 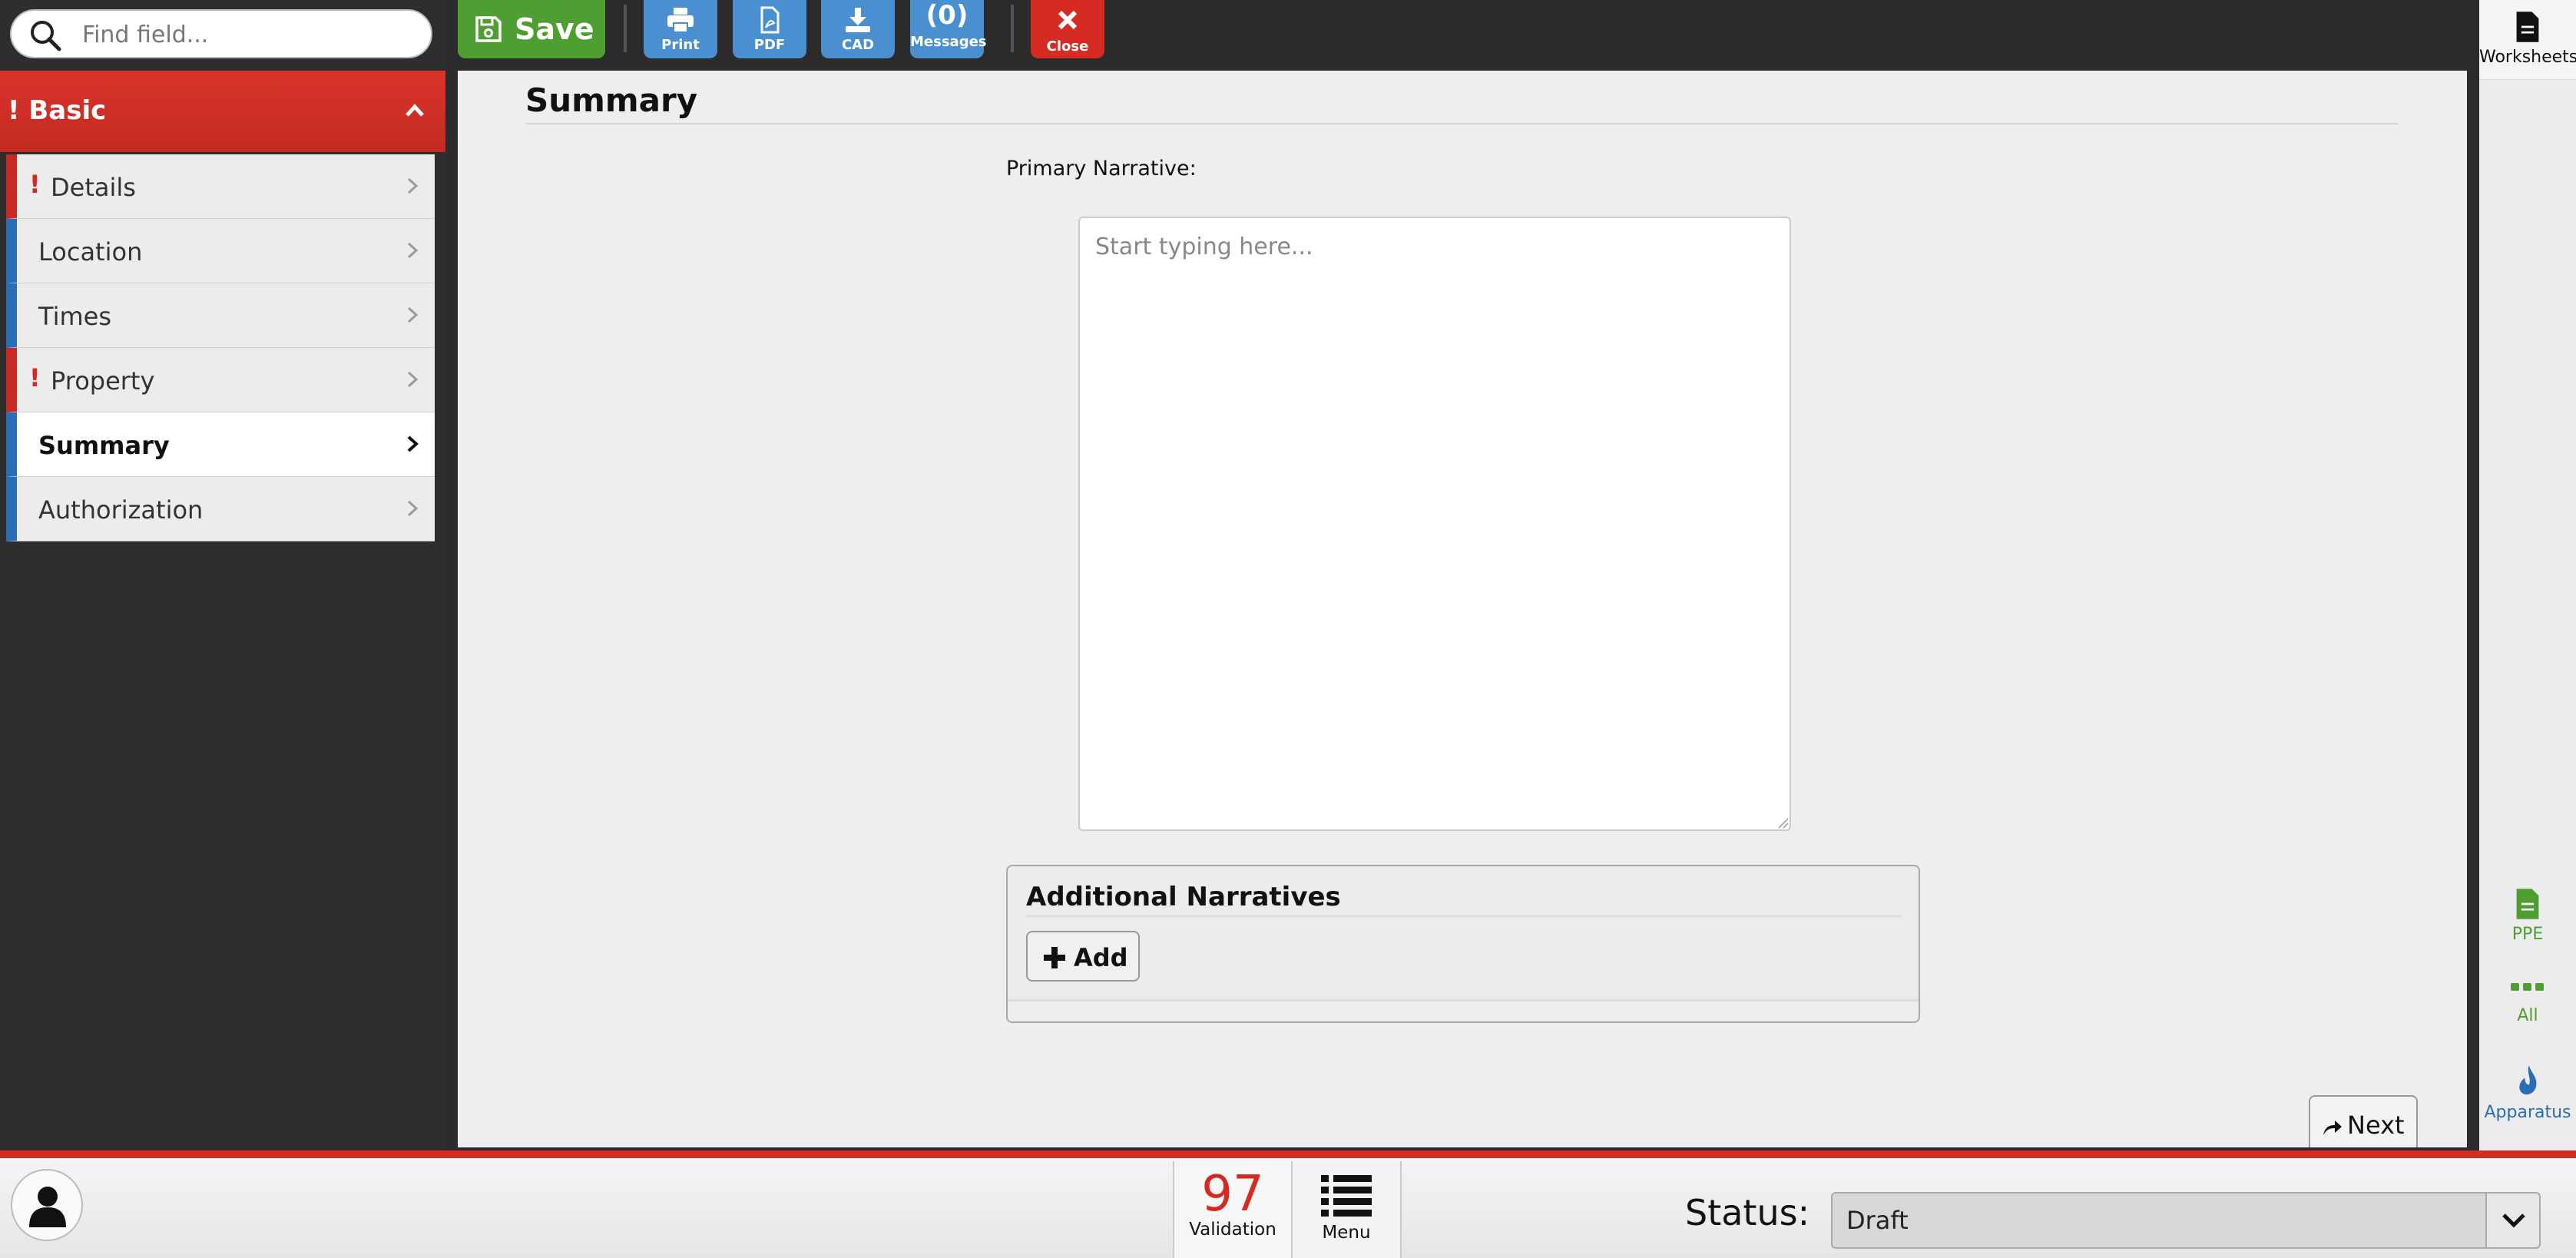 I want to click on close-icon, so click(x=1068, y=20).